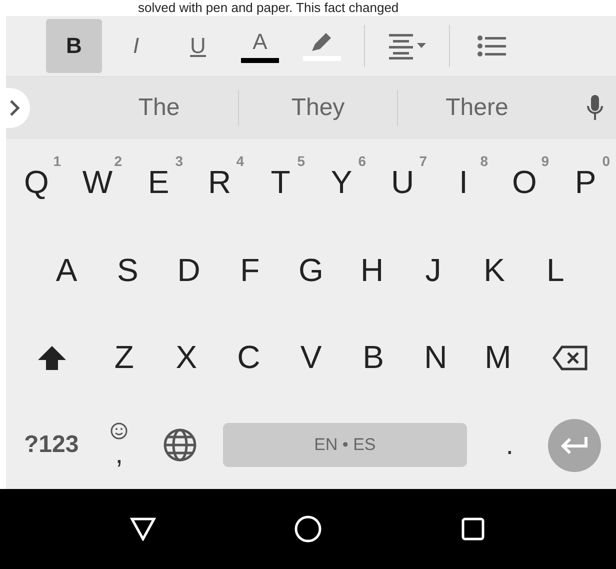 This screenshot has width=616, height=569. What do you see at coordinates (435, 358) in the screenshot?
I see `letter-key: N` at bounding box center [435, 358].